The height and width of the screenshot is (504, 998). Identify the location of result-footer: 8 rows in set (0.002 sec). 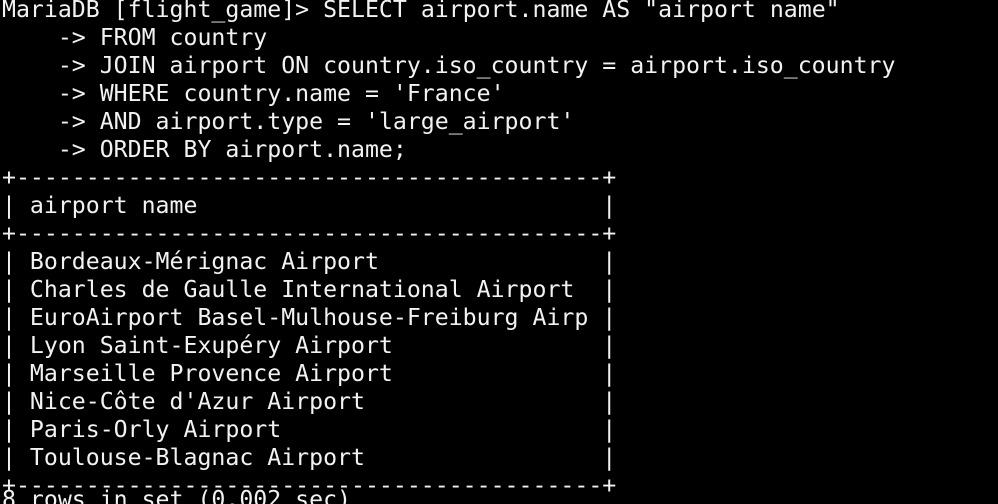
(177, 495).